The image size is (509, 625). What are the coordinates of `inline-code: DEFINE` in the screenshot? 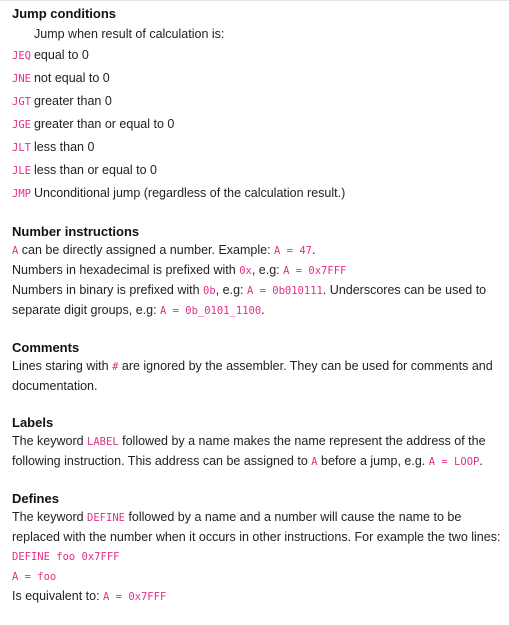 It's located at (106, 518).